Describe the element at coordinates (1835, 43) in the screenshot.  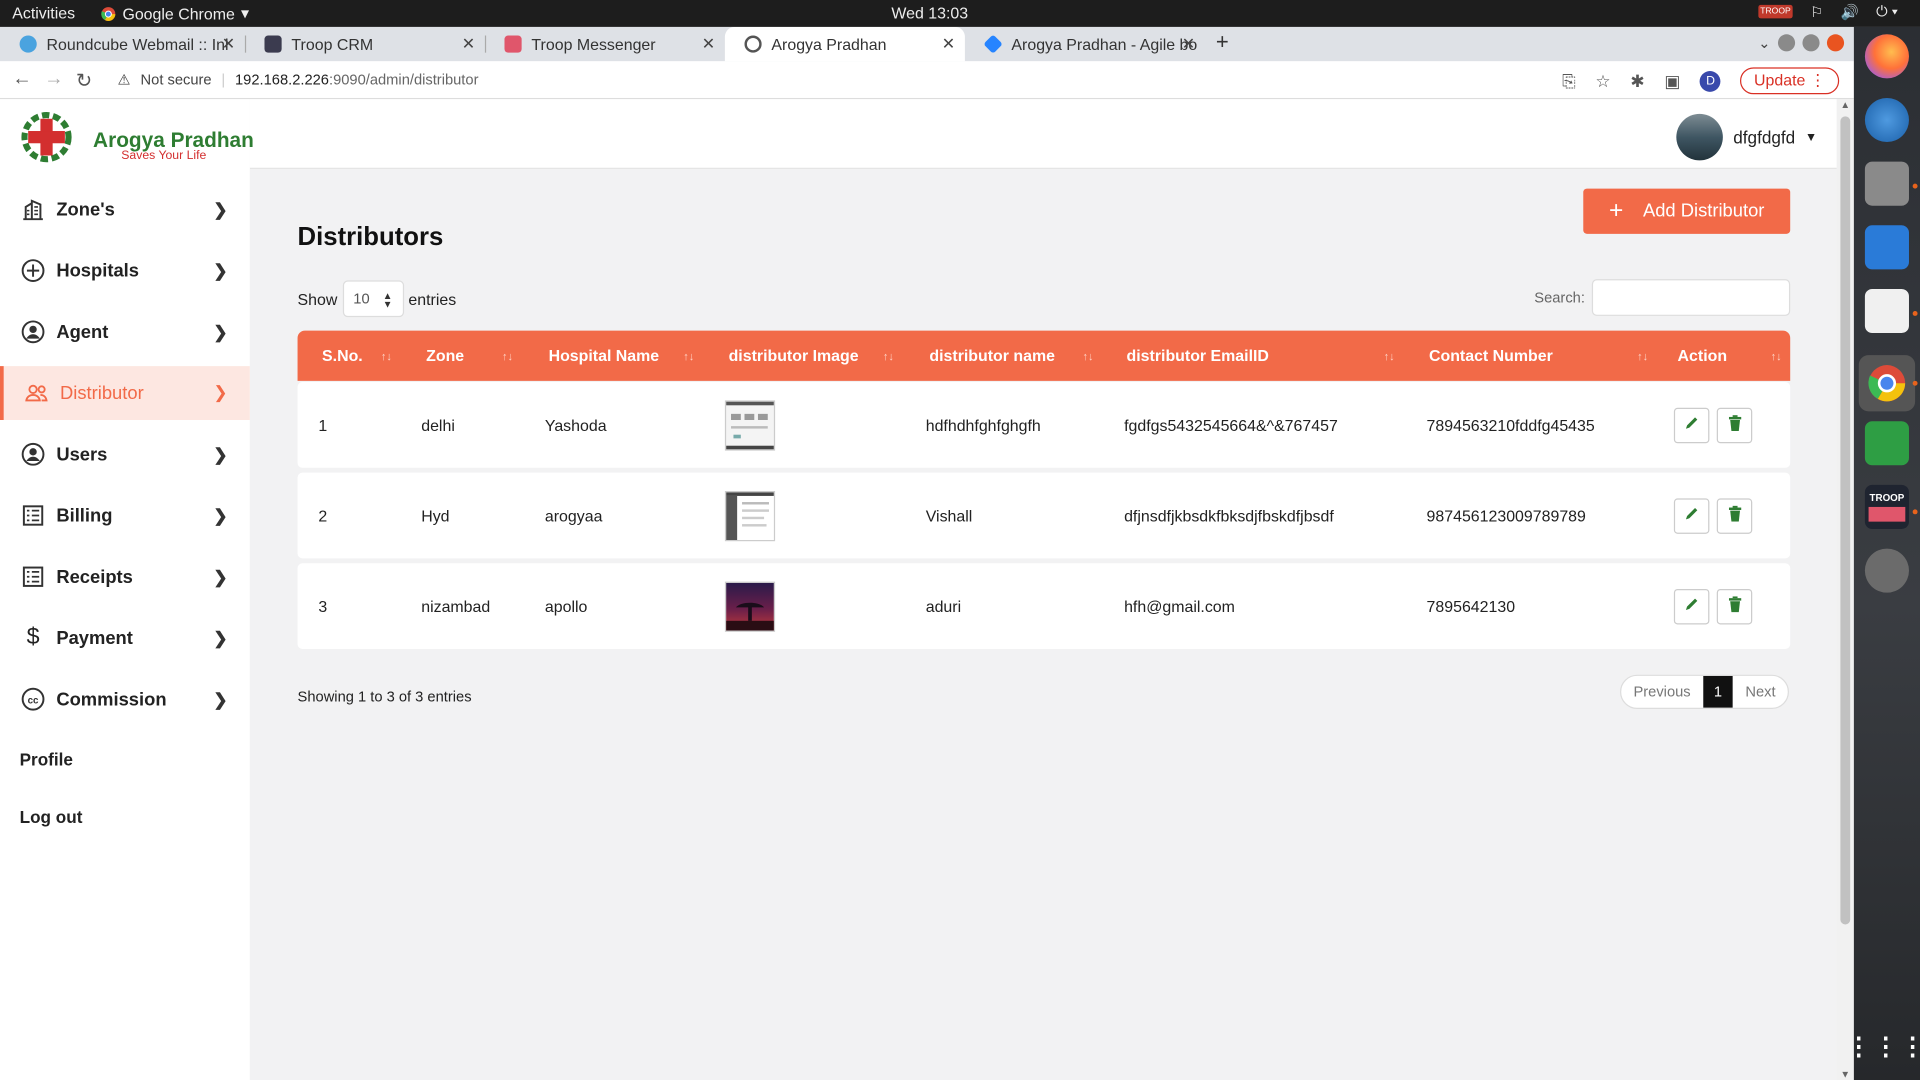
I see `close-window-button` at that location.